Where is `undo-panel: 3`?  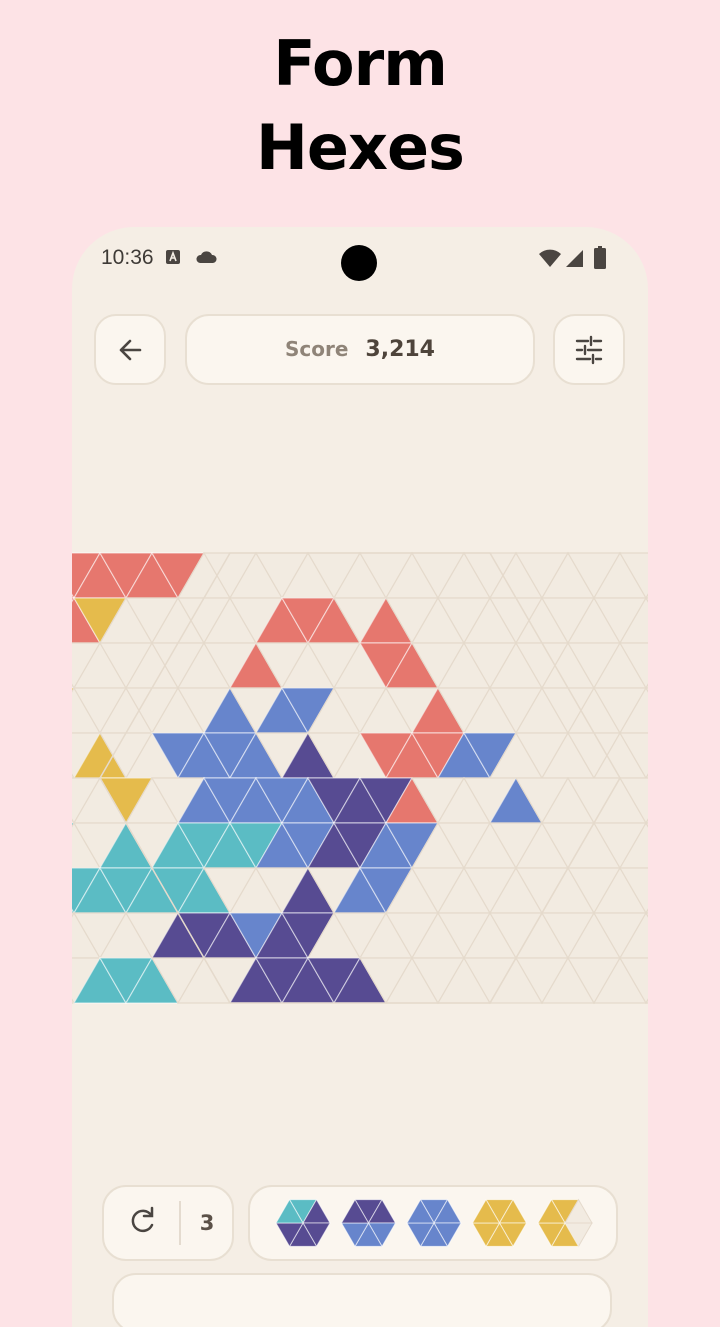 undo-panel: 3 is located at coordinates (168, 1223).